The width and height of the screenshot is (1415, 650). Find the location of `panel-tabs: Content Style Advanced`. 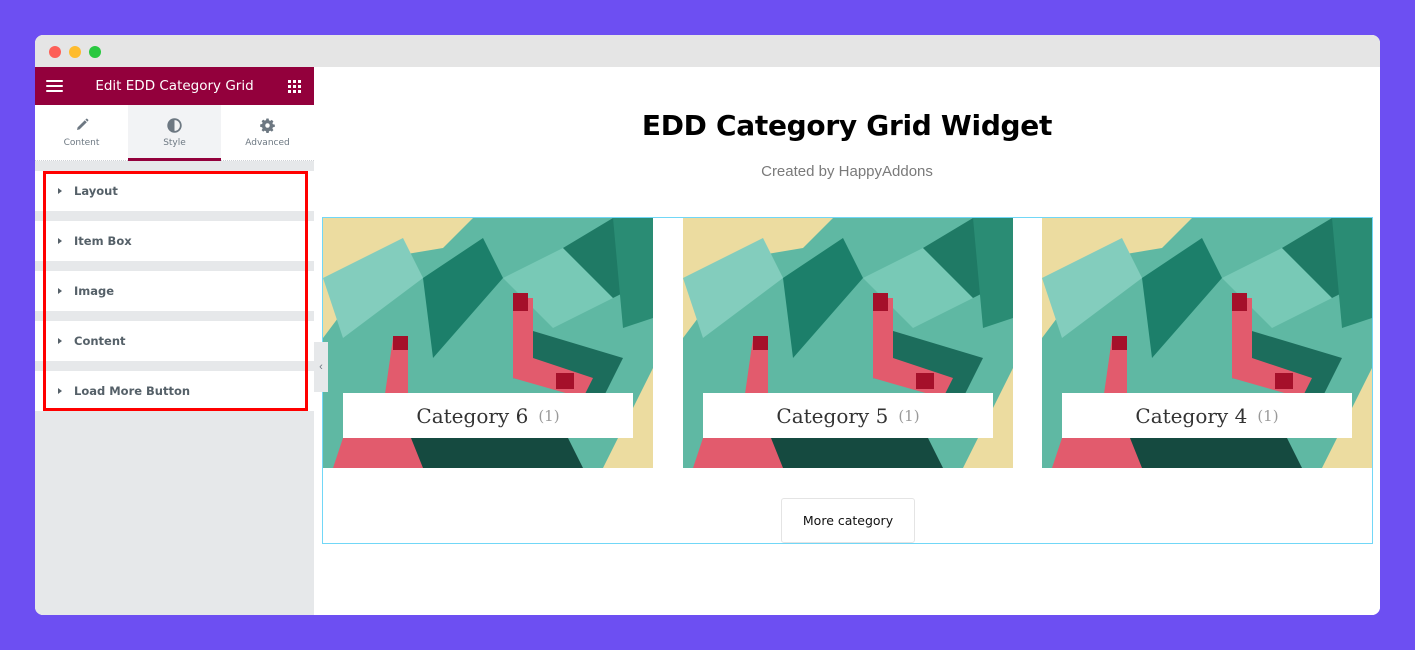

panel-tabs: Content Style Advanced is located at coordinates (174, 133).